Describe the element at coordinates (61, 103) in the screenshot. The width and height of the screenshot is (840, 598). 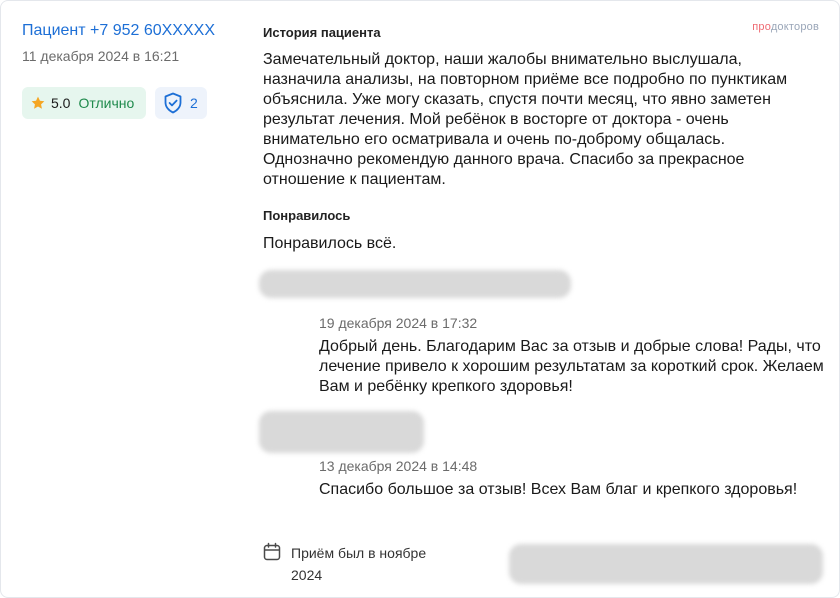
I see `rating-value: 5.0` at that location.